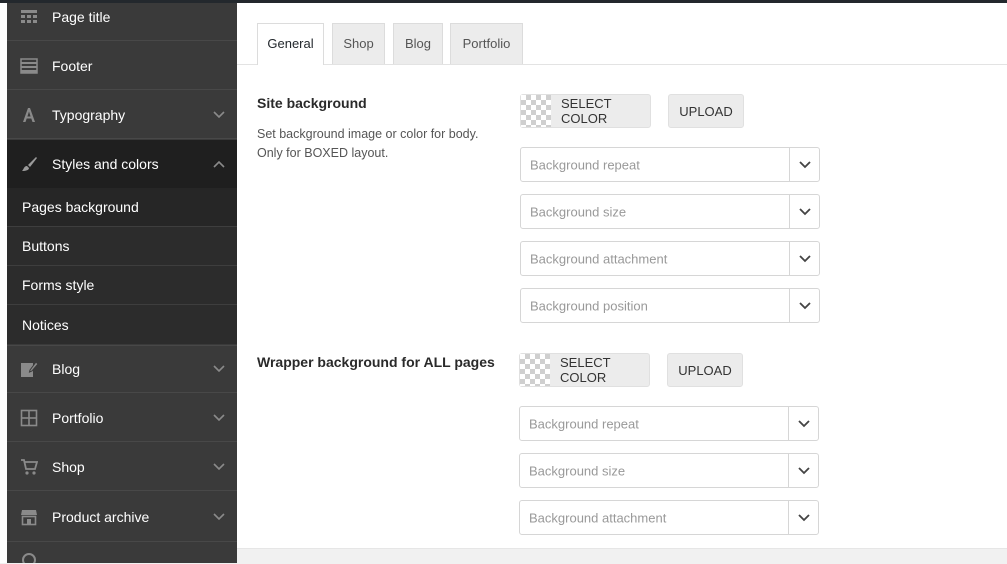  I want to click on sidebar-item-label: Product archive, so click(101, 517).